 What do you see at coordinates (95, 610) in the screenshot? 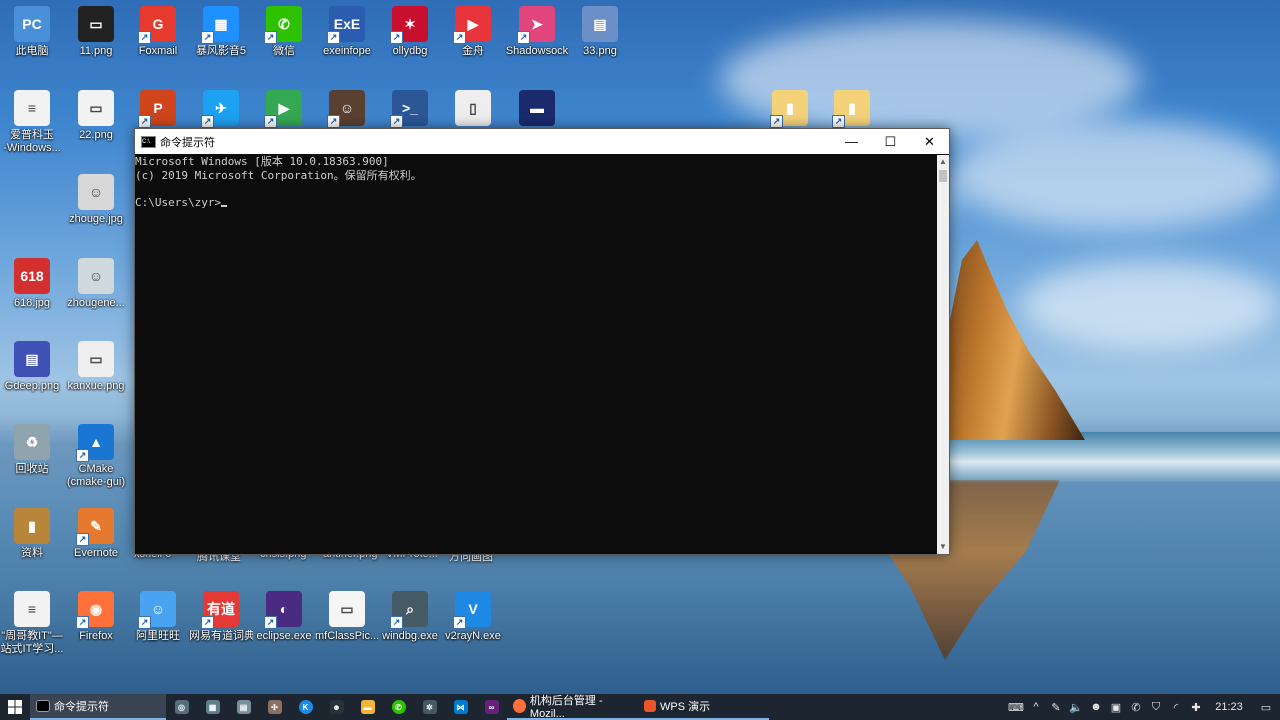
I see `app-icon: ◉ ↗` at bounding box center [95, 610].